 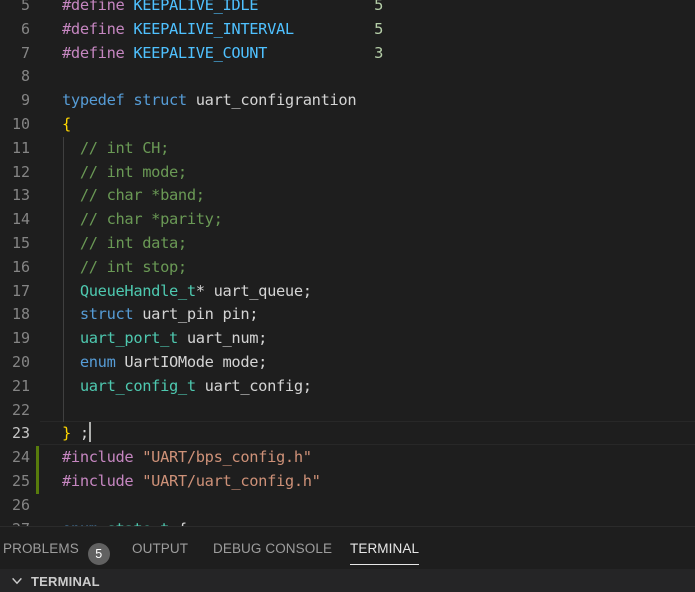 I want to click on code-line: 11 // int CH;, so click(x=347, y=149).